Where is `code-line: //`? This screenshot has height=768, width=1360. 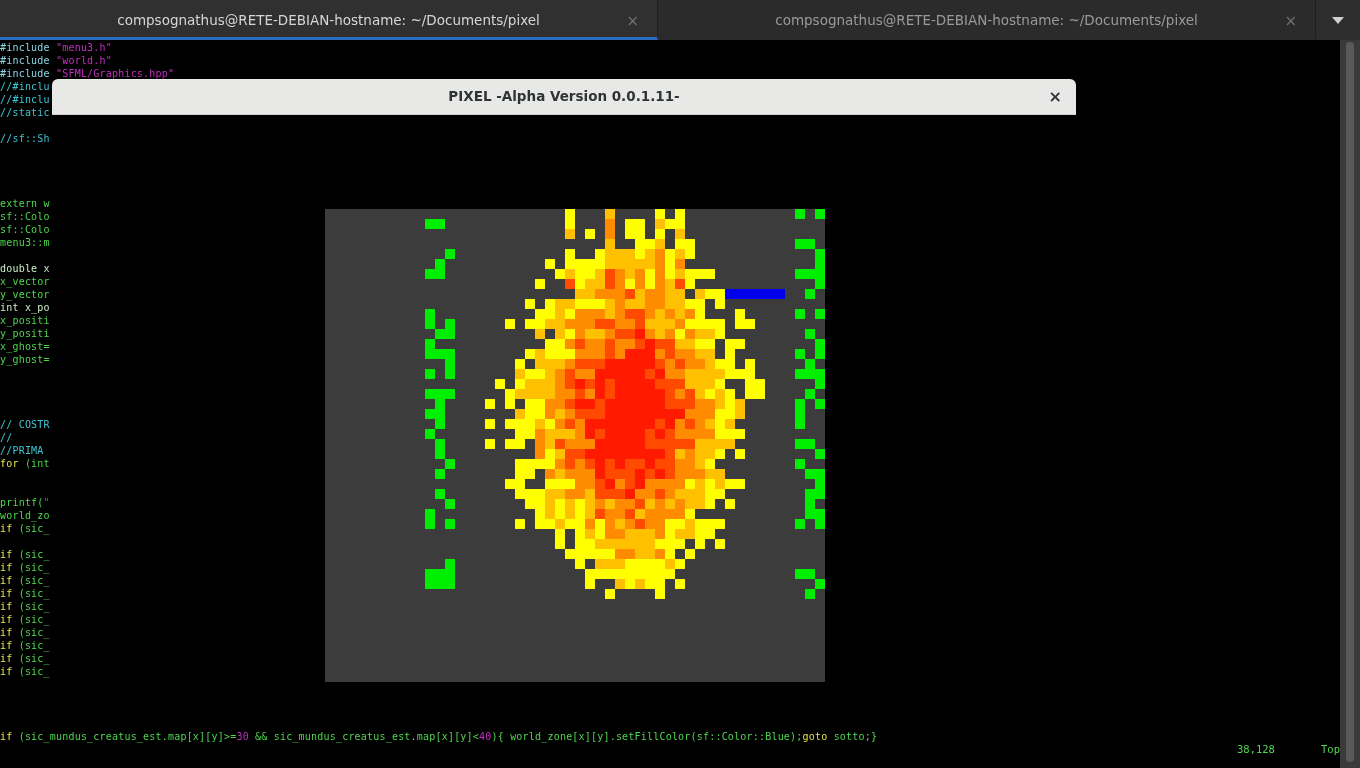 code-line: // is located at coordinates (6, 437).